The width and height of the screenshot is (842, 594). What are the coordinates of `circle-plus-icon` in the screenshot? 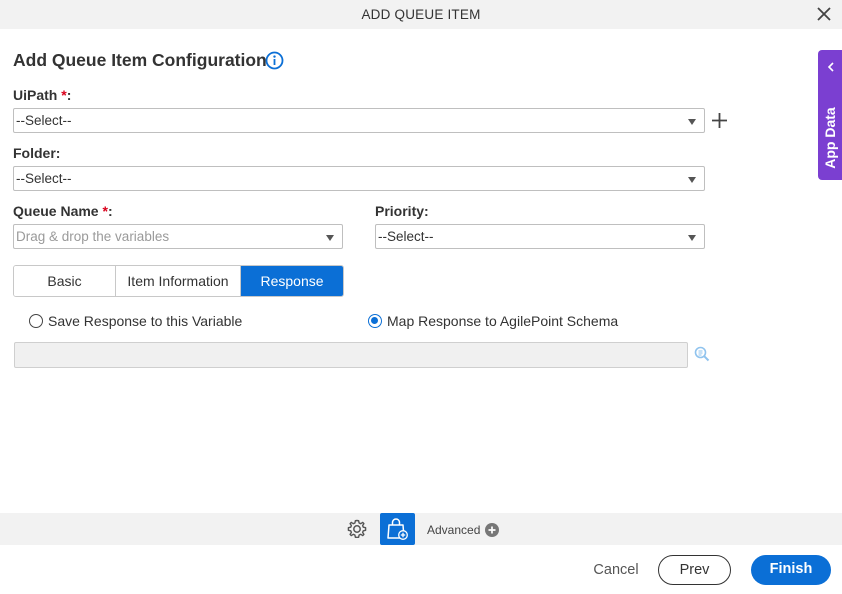 It's located at (492, 530).